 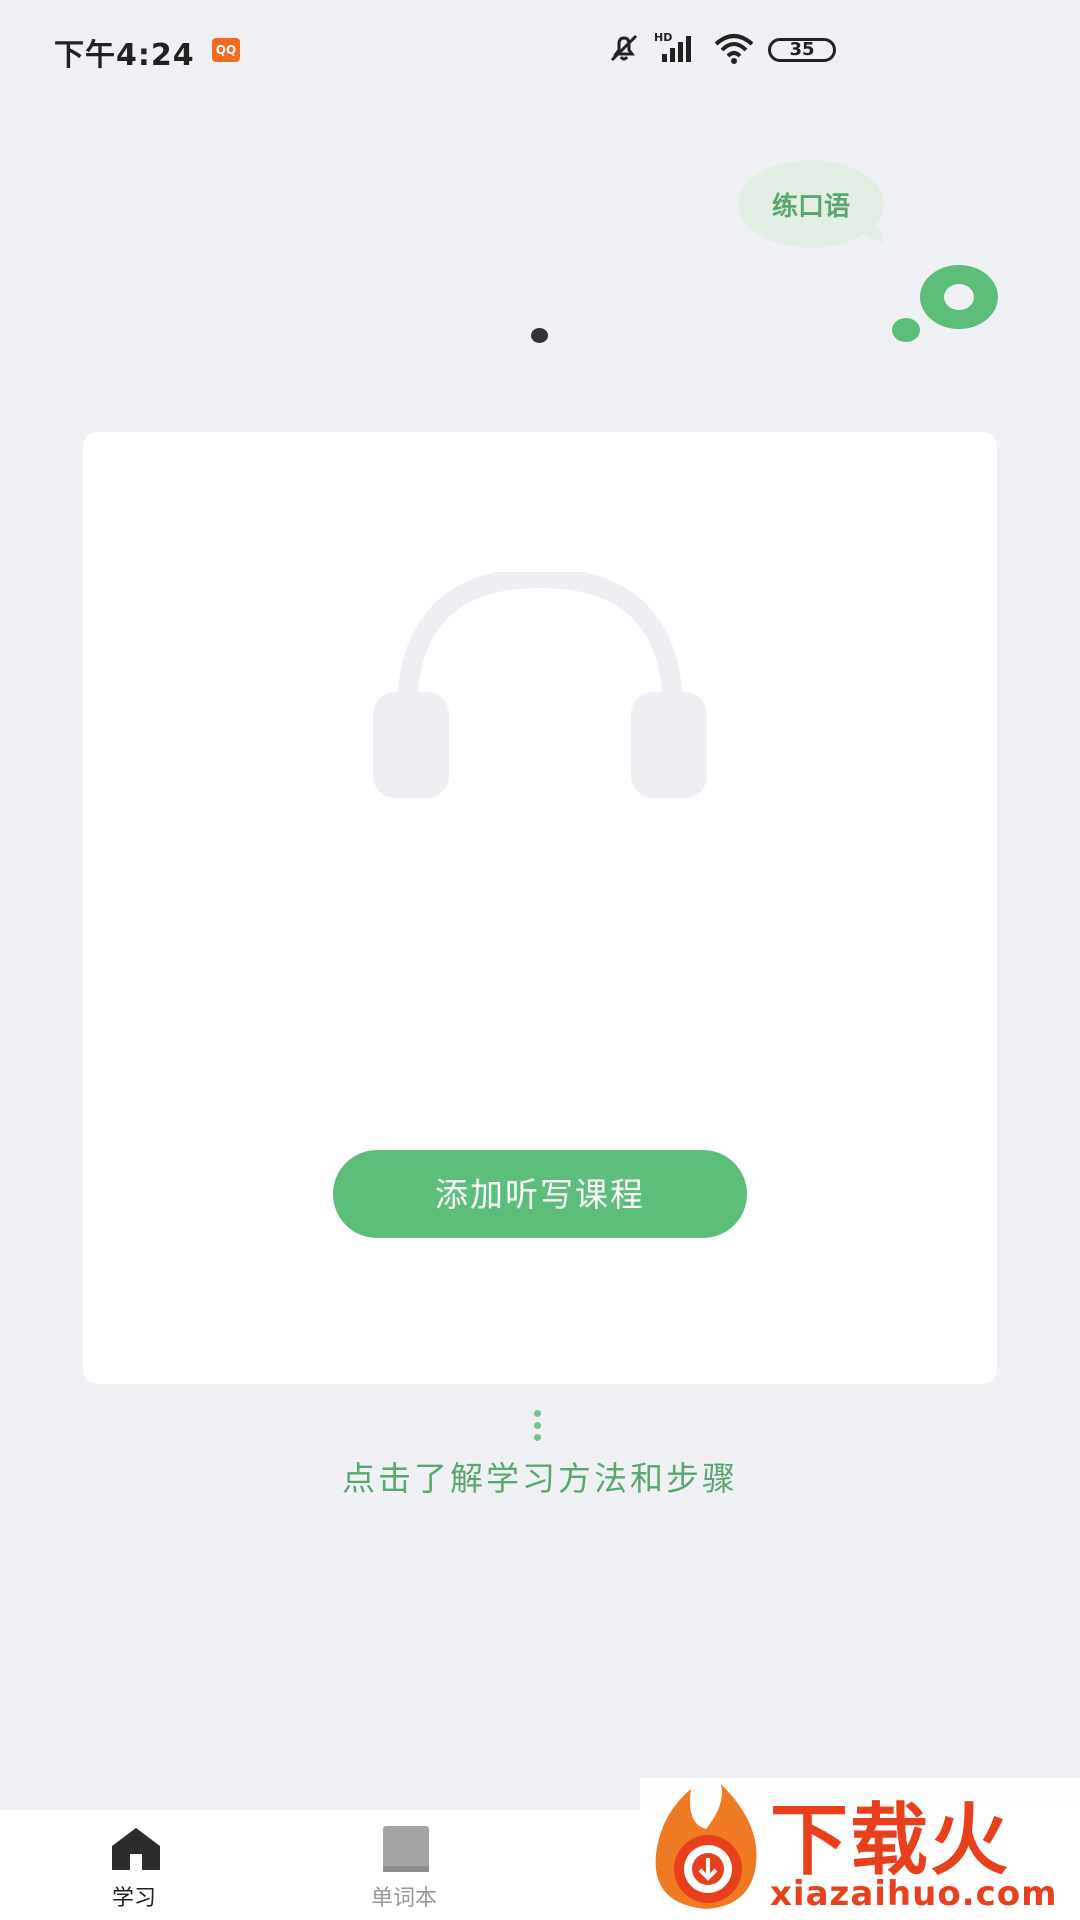 What do you see at coordinates (624, 48) in the screenshot?
I see `mute-icon` at bounding box center [624, 48].